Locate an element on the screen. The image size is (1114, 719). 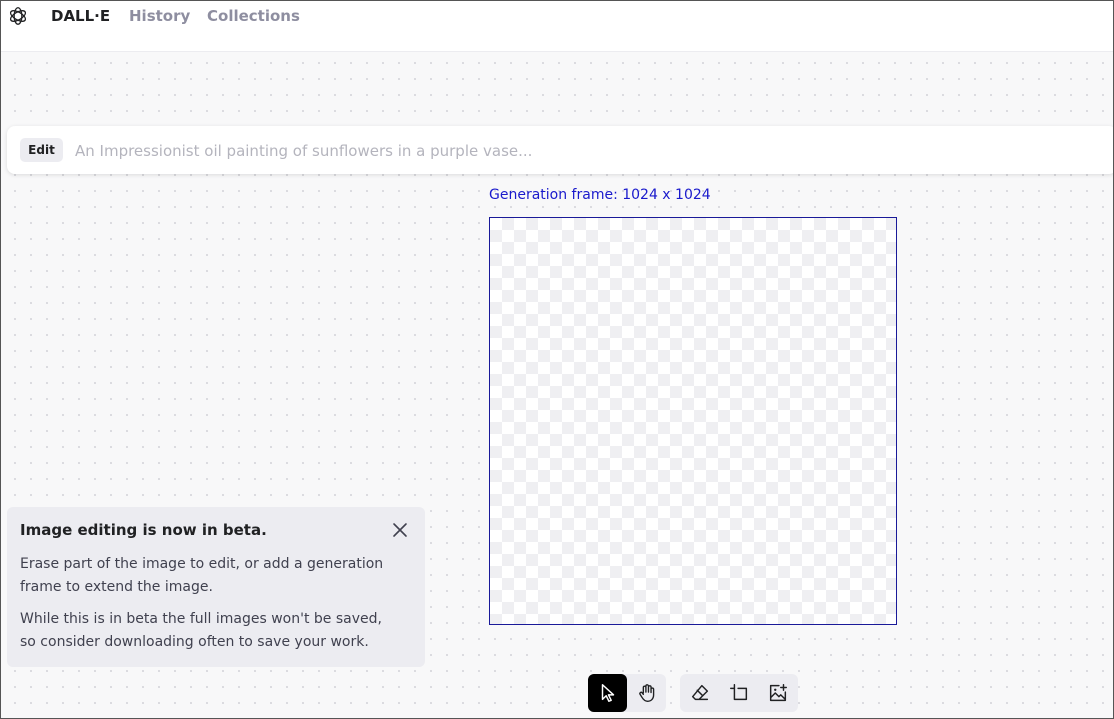
pan-hand-icon is located at coordinates (646, 693).